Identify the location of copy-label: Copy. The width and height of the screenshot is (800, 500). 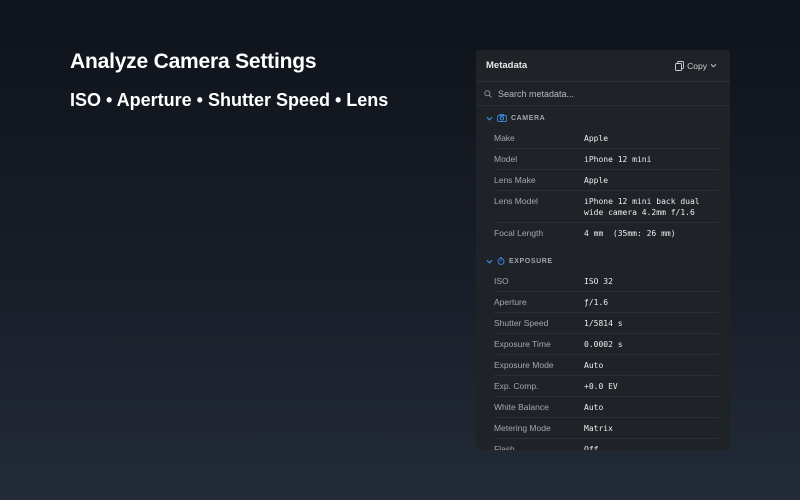
(697, 65).